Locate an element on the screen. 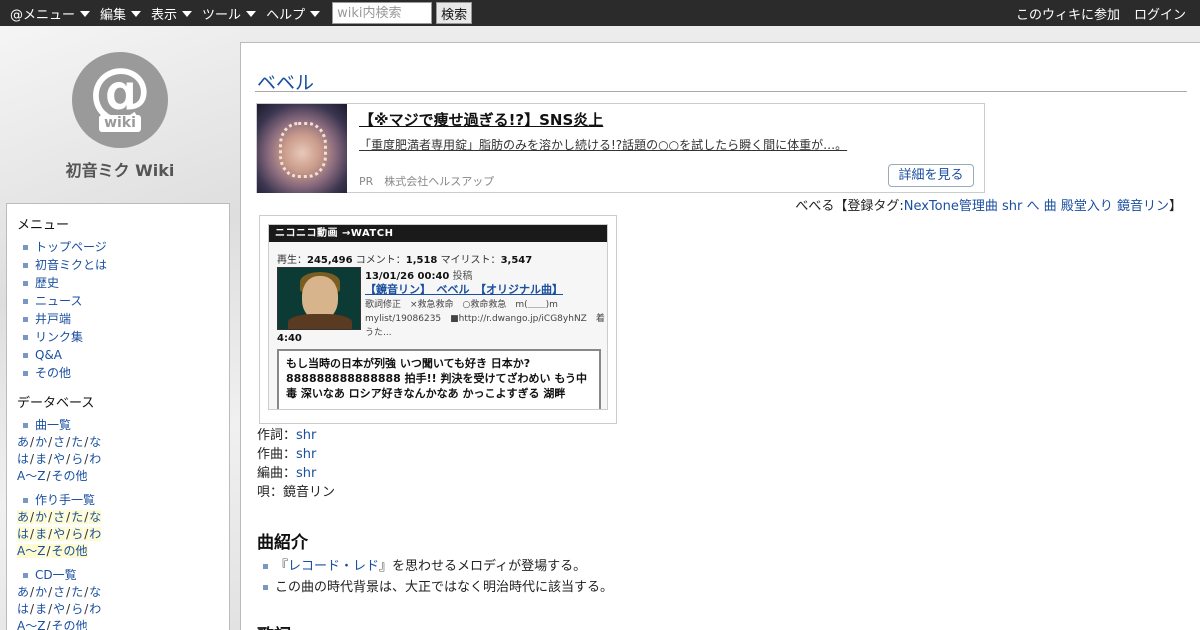 This screenshot has height=630, width=1200. view-count: 245,496 is located at coordinates (330, 260).